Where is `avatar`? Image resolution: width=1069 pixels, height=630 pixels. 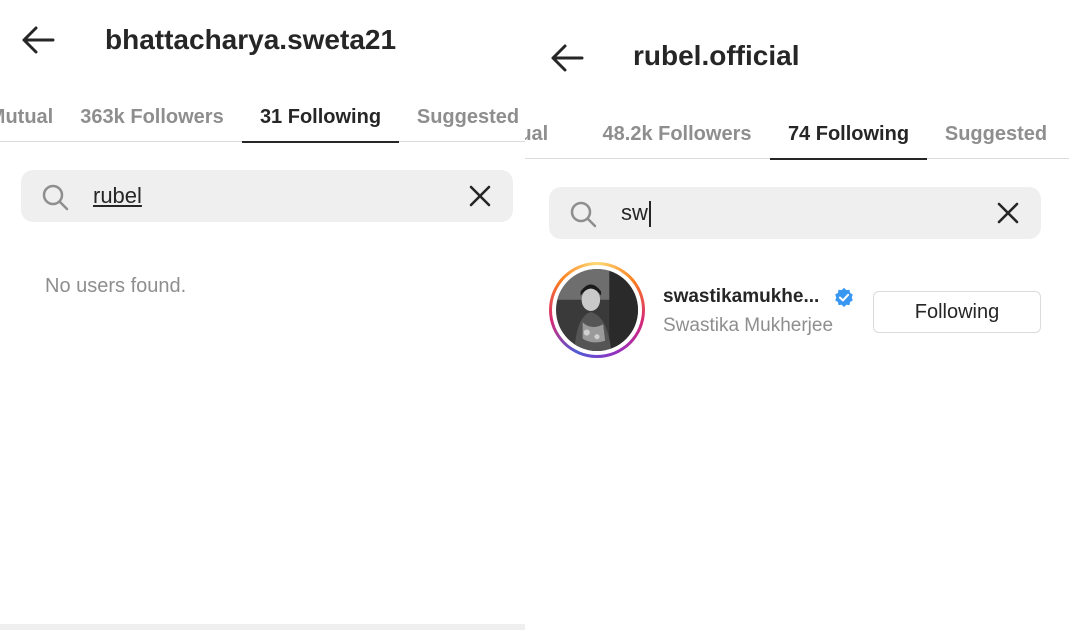 avatar is located at coordinates (597, 310).